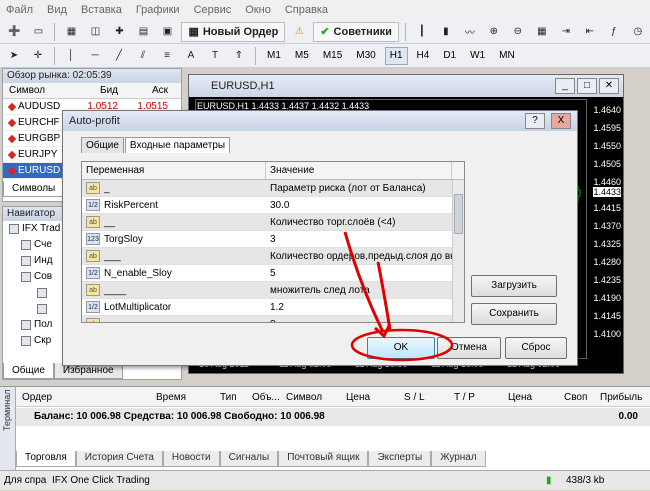  I want to click on tab-trade: Торговля, so click(46, 459).